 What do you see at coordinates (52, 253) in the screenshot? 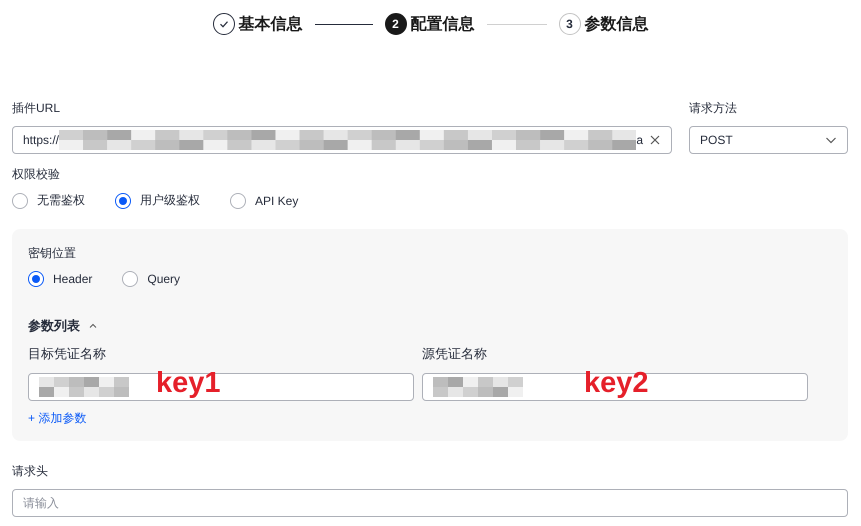
I see `field-label: 密钥位置` at bounding box center [52, 253].